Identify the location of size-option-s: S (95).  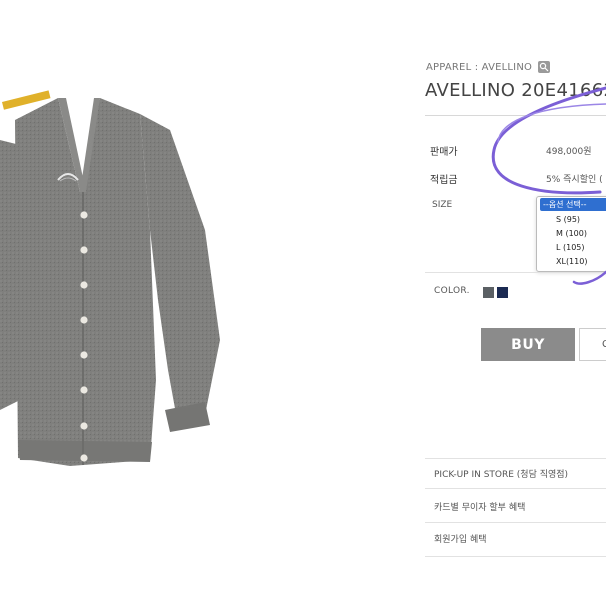
(568, 219).